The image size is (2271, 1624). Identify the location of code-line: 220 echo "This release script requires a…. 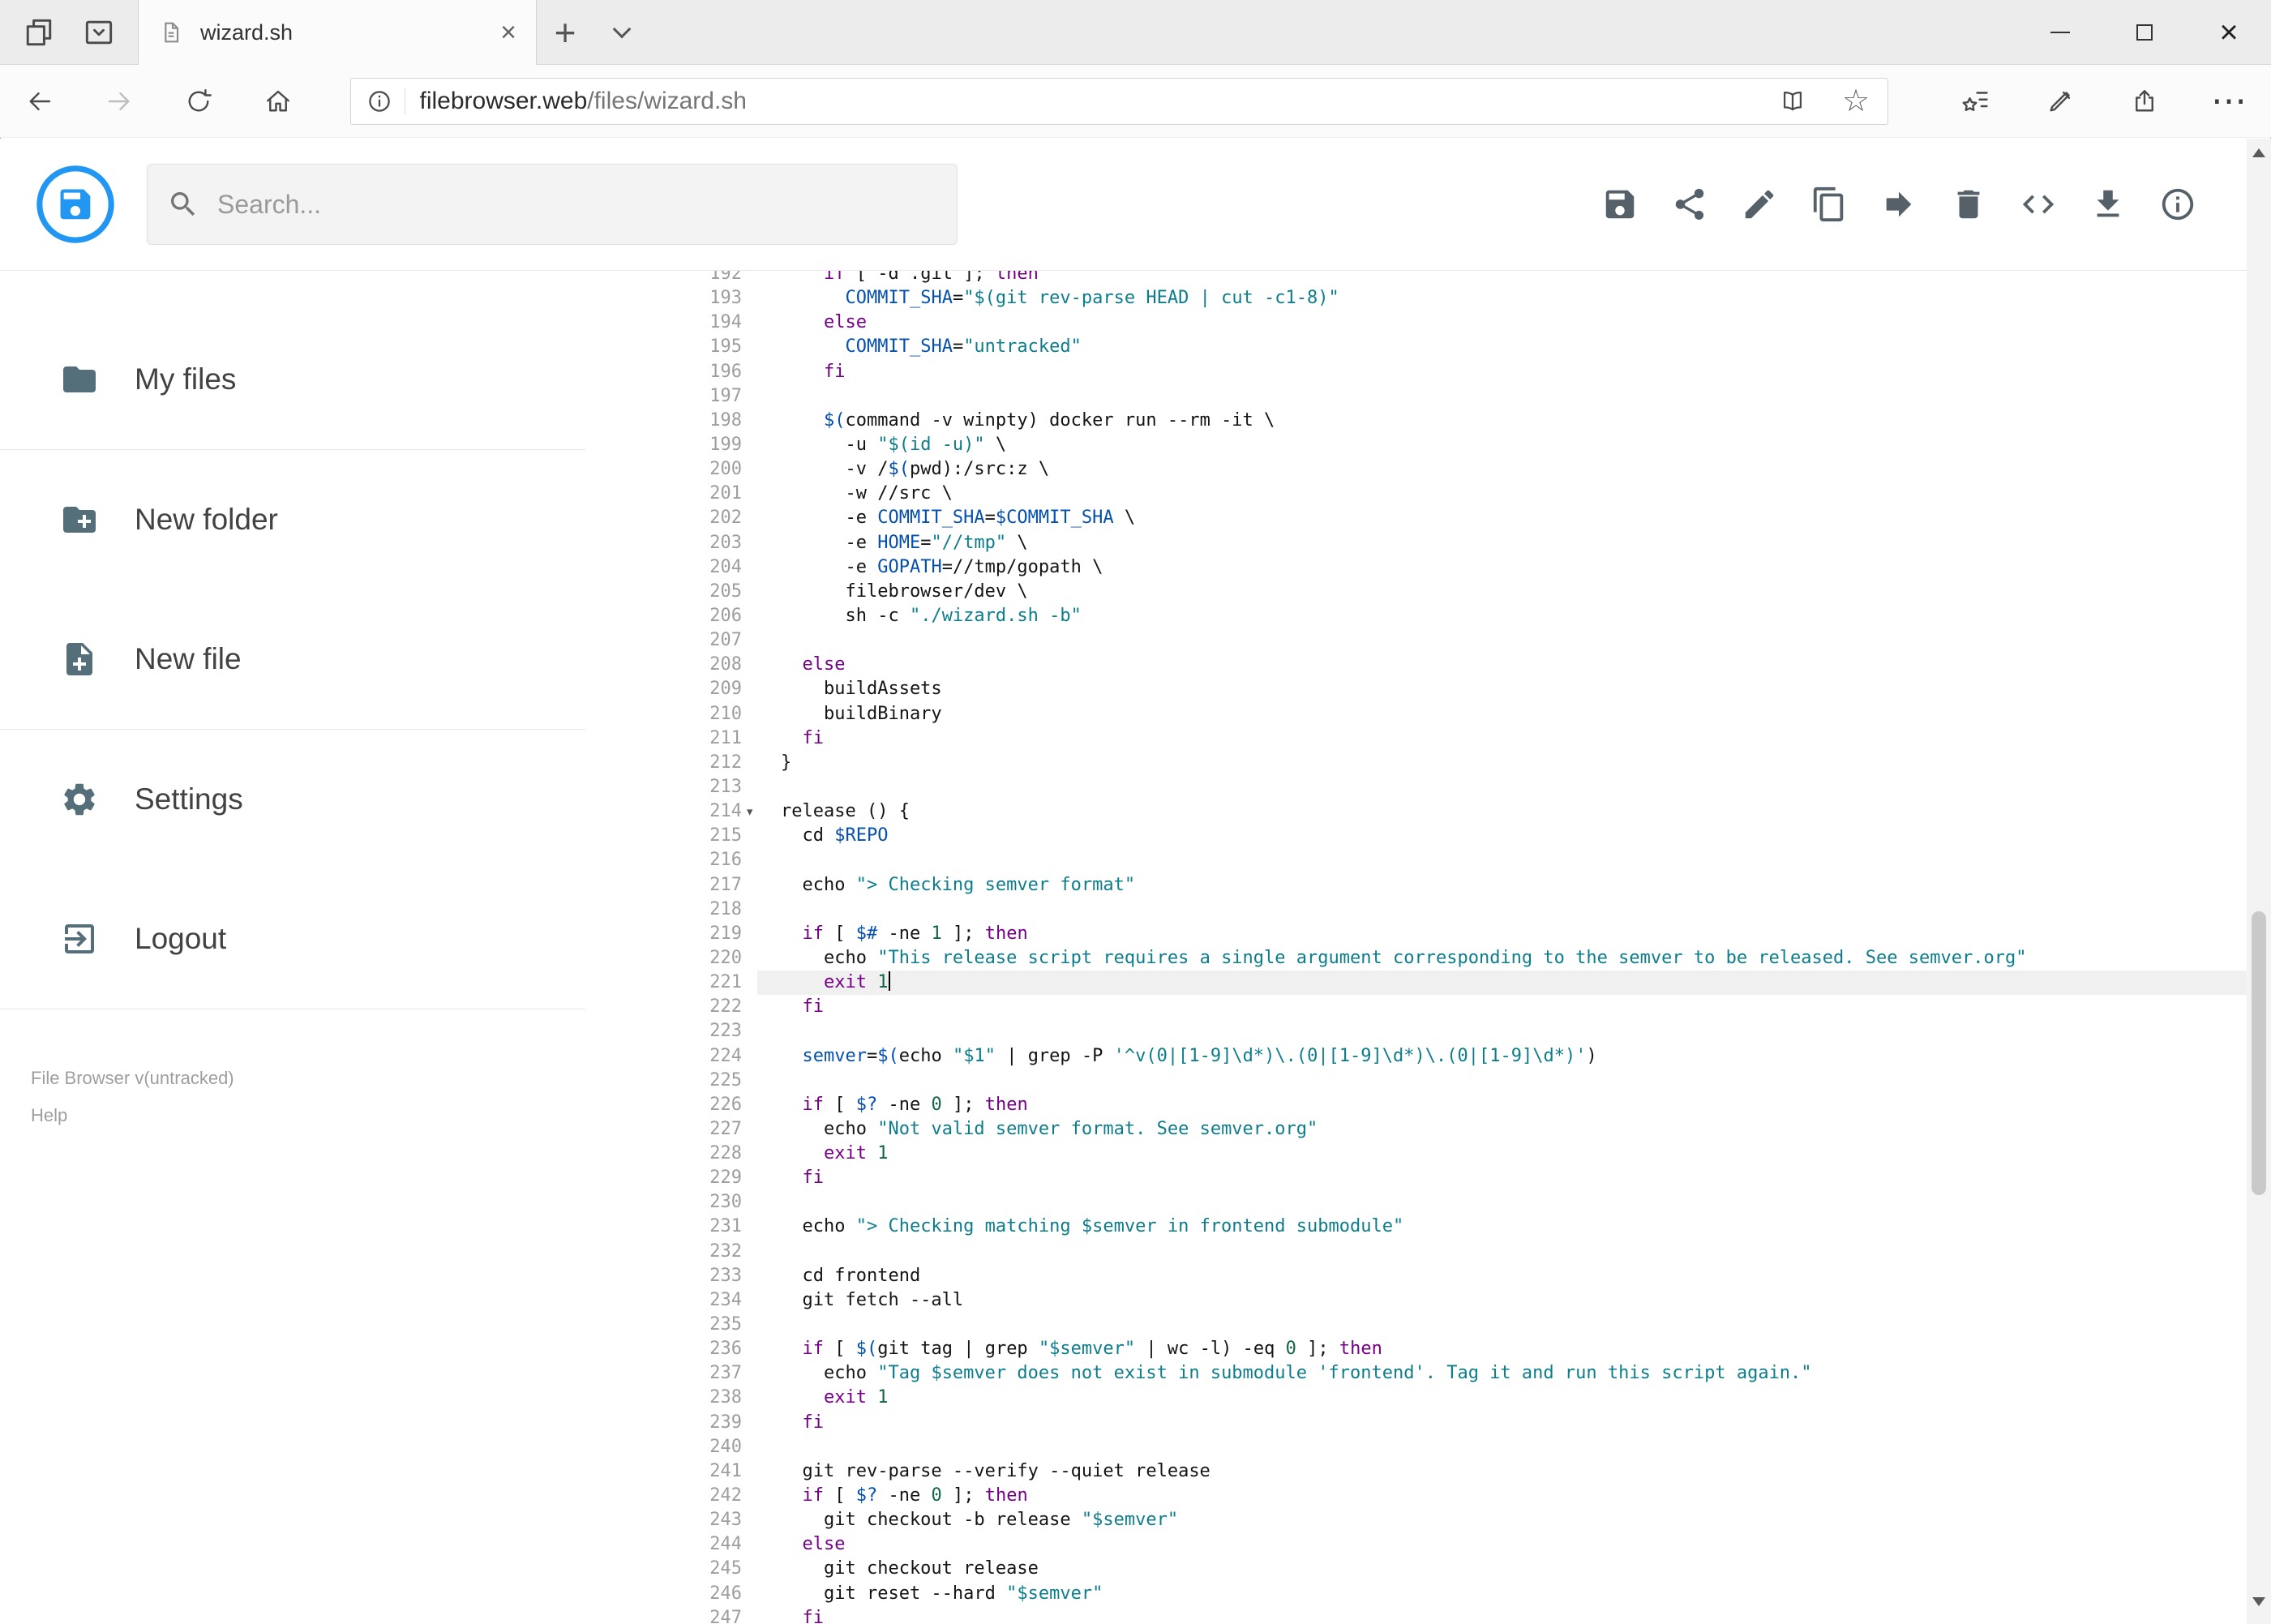
(1416, 958).